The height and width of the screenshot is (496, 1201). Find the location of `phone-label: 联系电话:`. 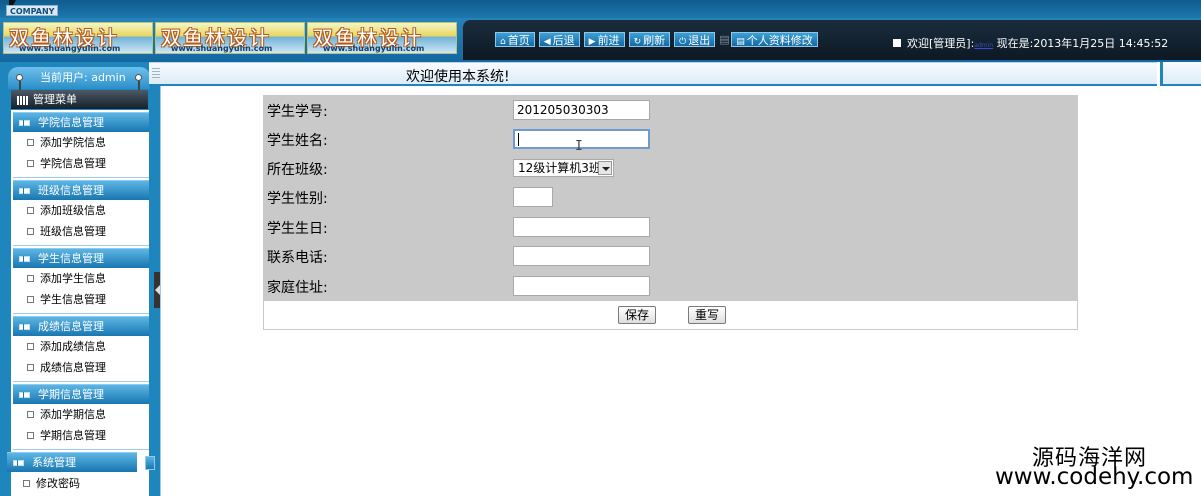

phone-label: 联系电话: is located at coordinates (297, 258).